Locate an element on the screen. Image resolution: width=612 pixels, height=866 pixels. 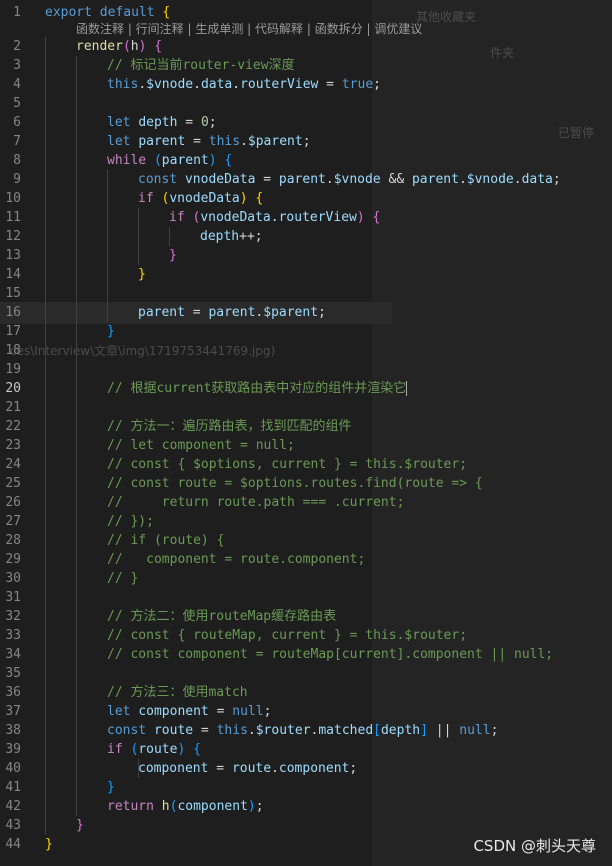
line-number: 22 is located at coordinates (13, 426).